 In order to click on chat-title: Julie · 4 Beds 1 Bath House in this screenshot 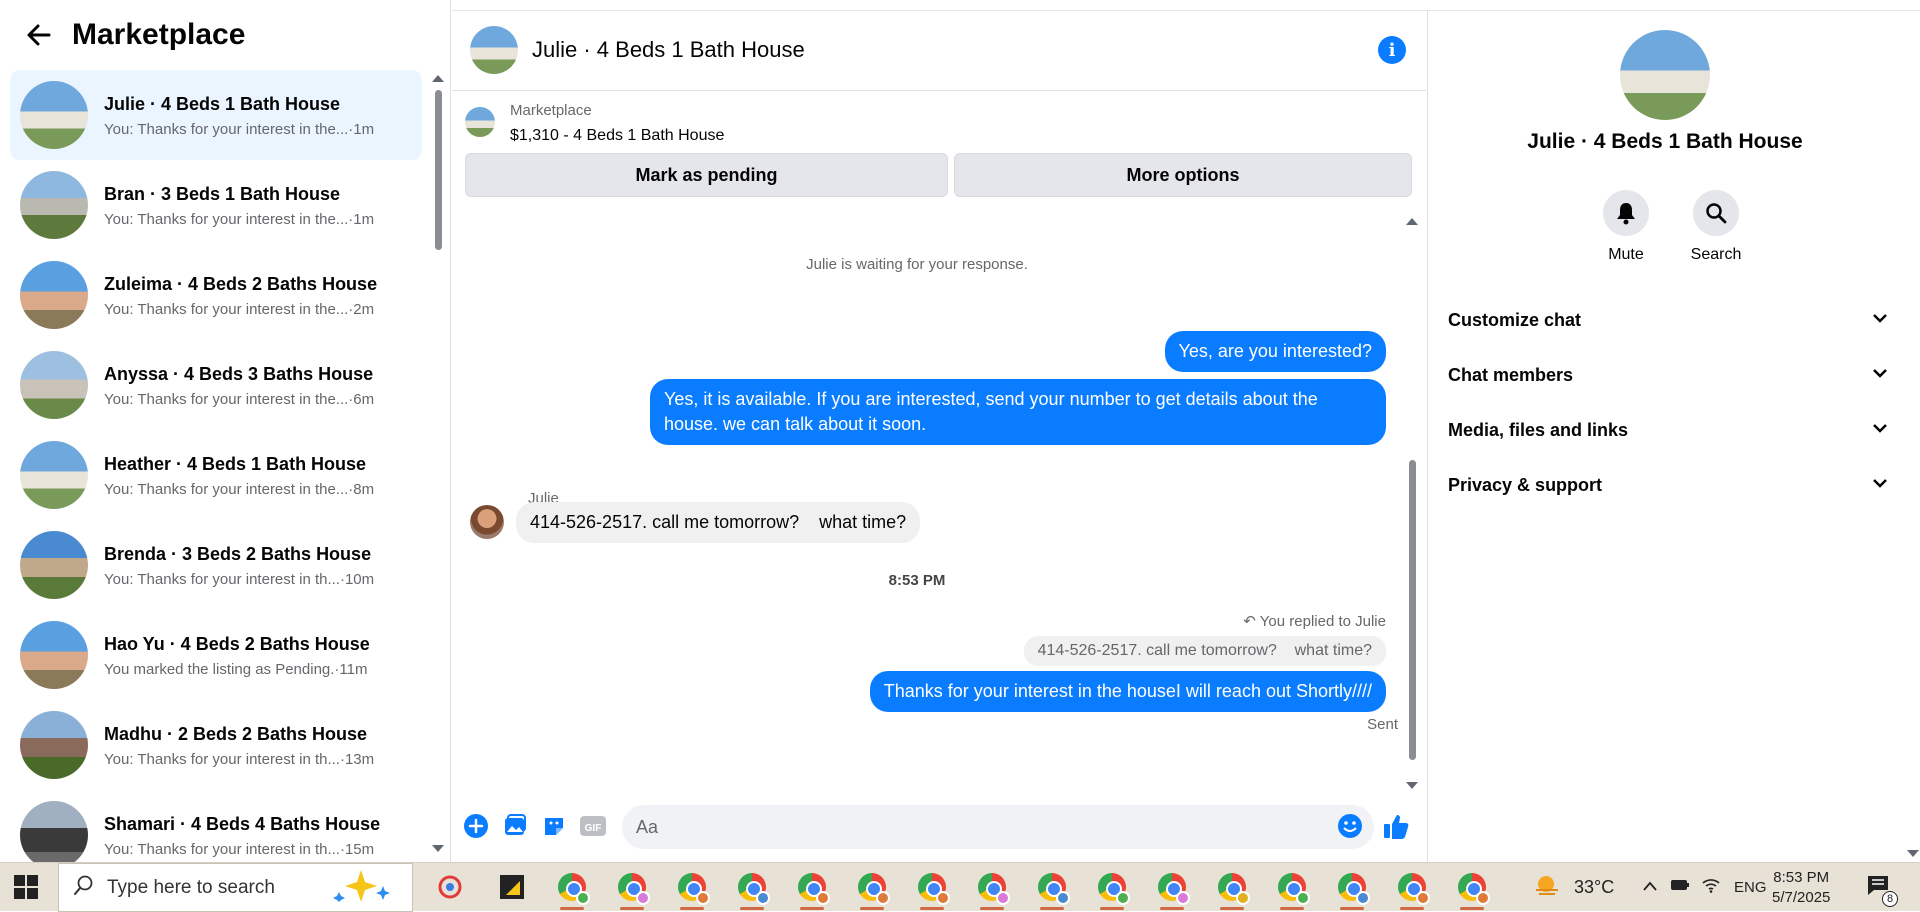, I will do `click(668, 50)`.